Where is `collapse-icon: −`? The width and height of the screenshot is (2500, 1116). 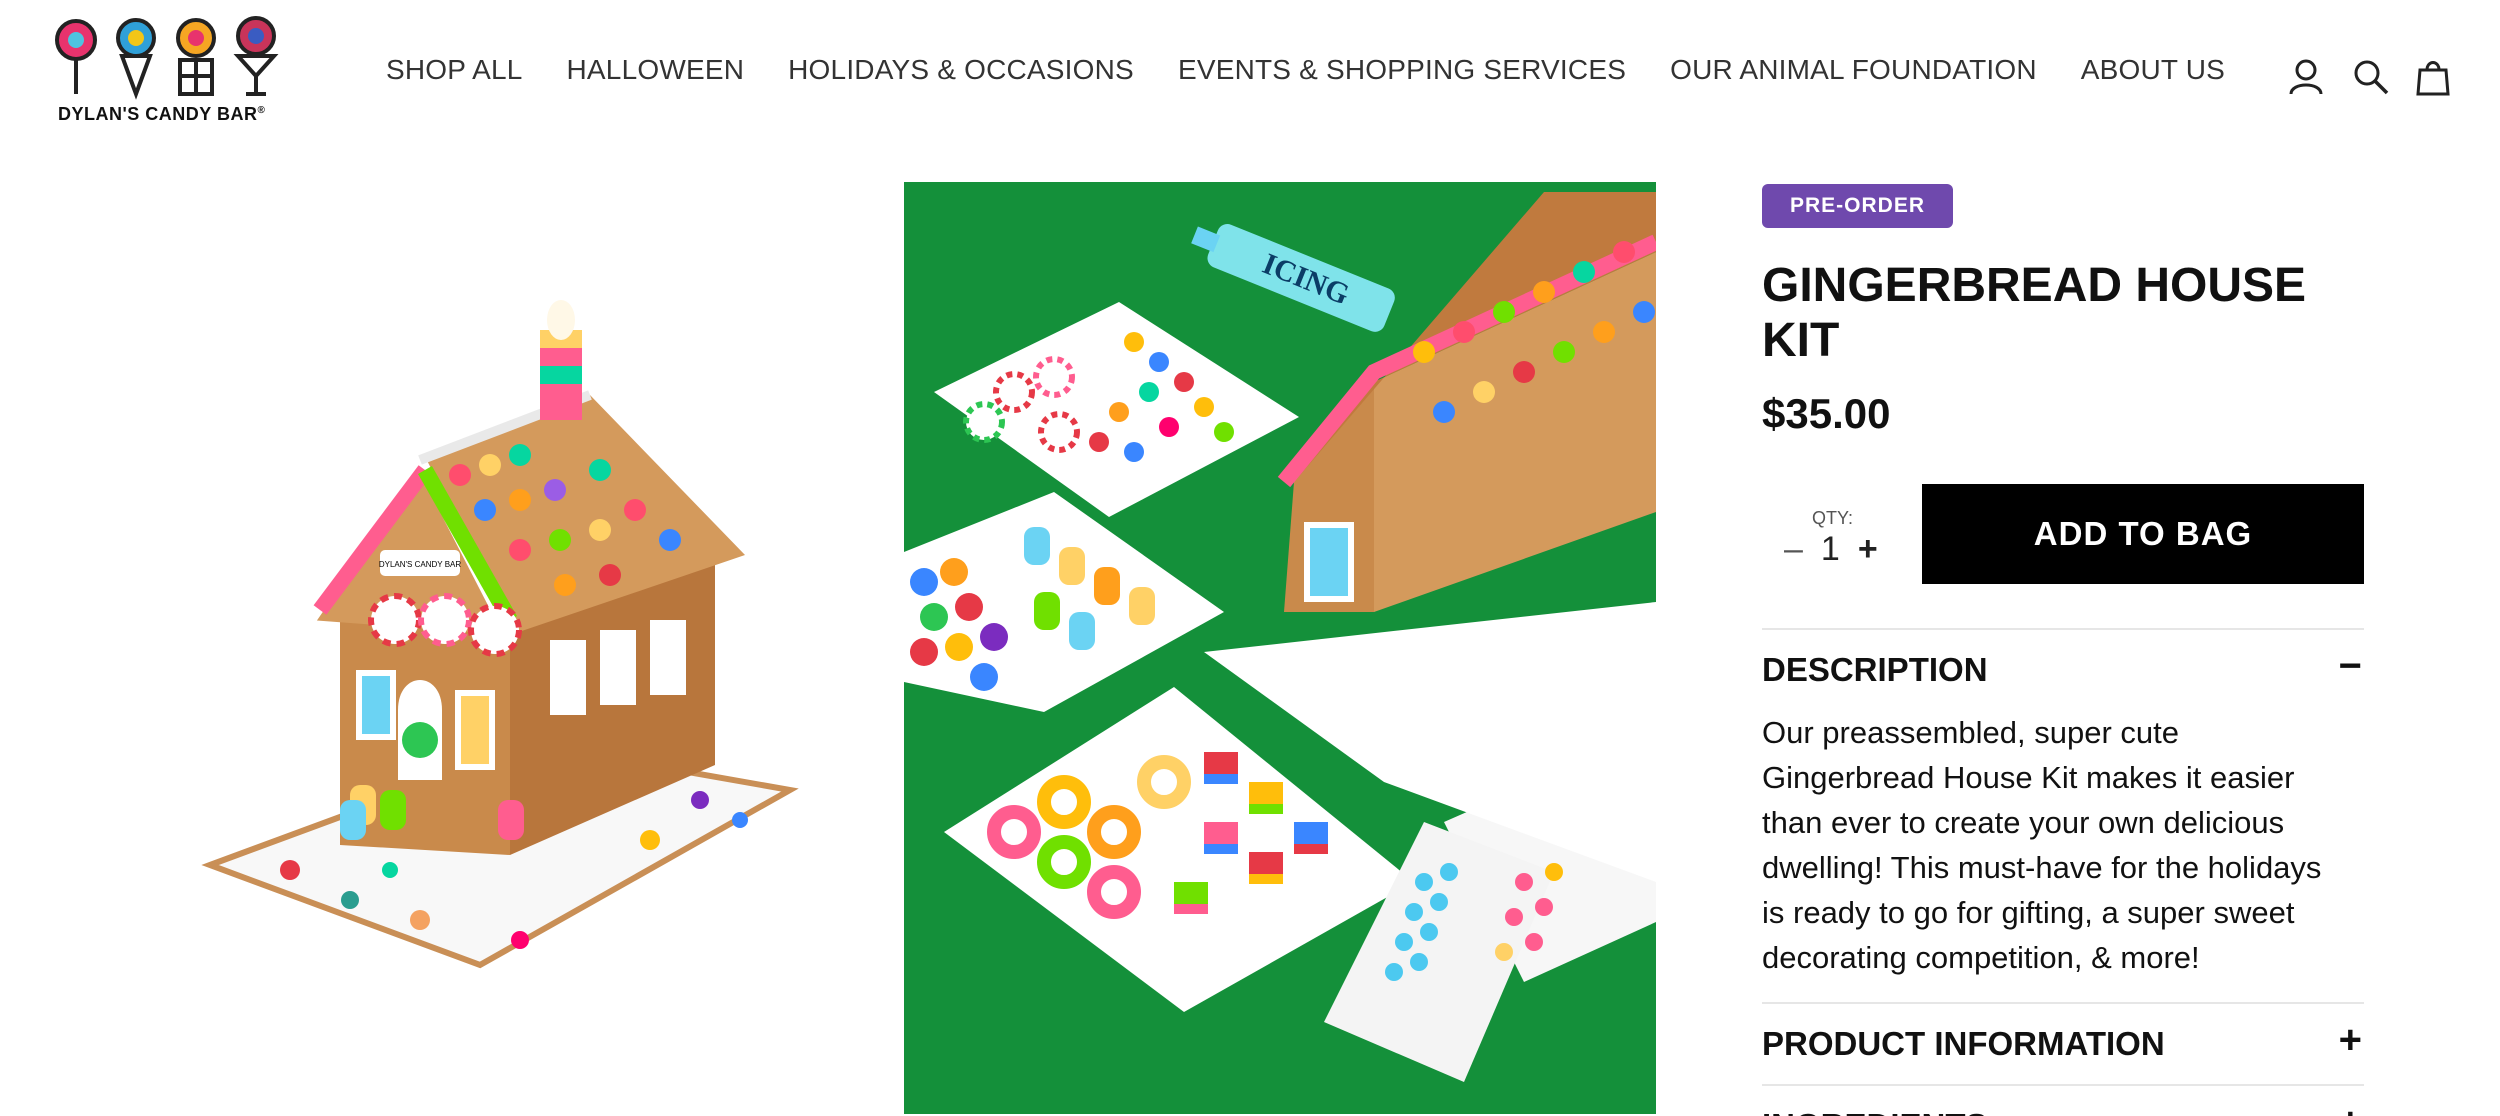 collapse-icon: − is located at coordinates (2350, 666).